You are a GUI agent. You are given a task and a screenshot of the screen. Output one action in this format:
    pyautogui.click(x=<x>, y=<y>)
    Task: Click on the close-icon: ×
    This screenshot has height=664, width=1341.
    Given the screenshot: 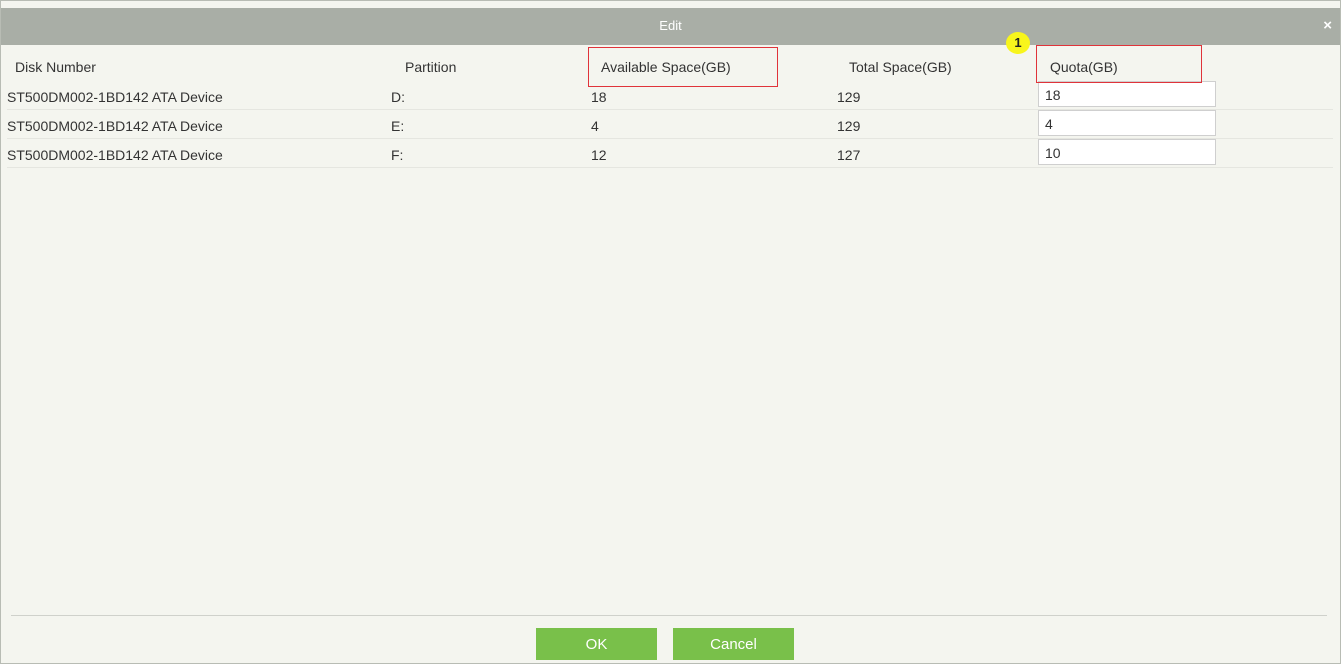 What is the action you would take?
    pyautogui.click(x=1327, y=25)
    